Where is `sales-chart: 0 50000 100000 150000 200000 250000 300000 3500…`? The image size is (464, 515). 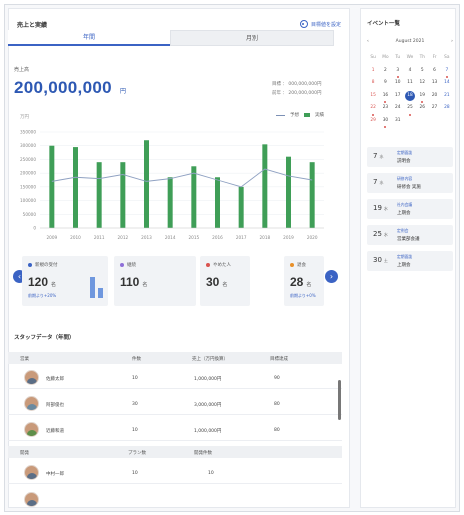
sales-chart: 0 50000 100000 150000 200000 250000 300000 3500… is located at coordinates (172, 185).